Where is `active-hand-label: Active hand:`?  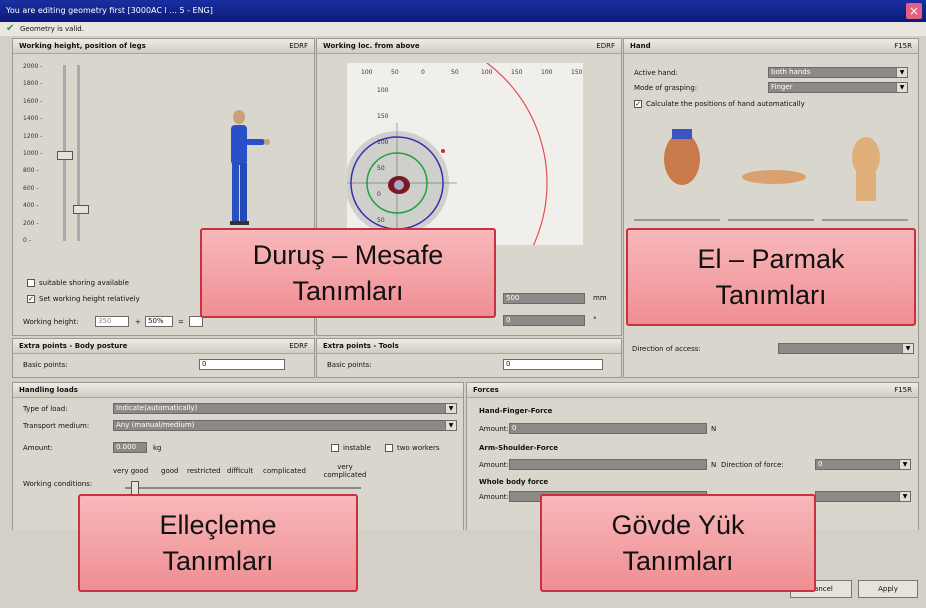
active-hand-label: Active hand: is located at coordinates (656, 73).